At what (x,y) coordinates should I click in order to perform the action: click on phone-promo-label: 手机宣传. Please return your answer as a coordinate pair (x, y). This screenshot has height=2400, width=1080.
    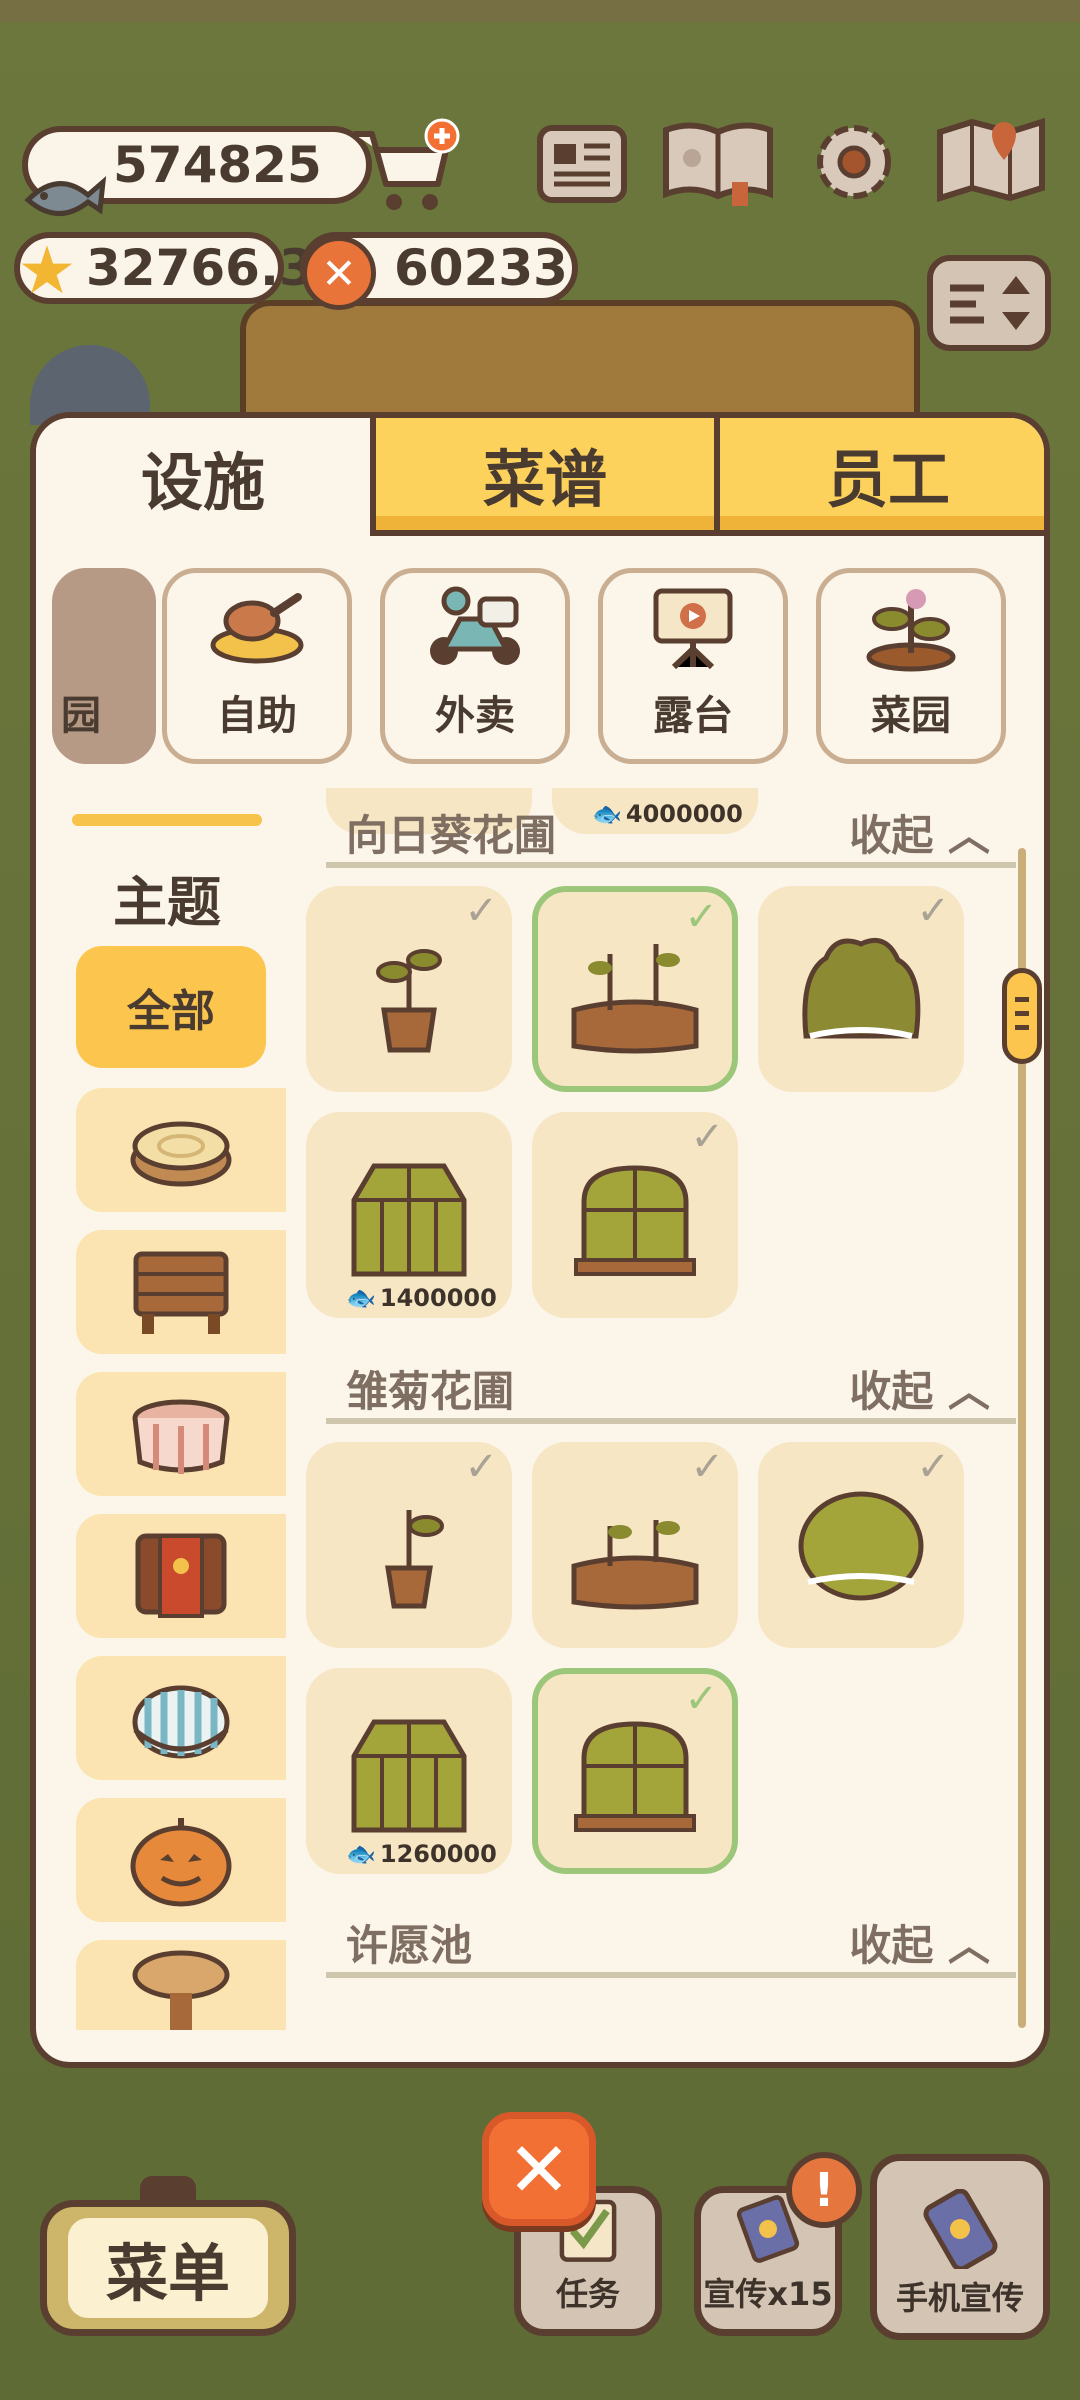
    Looking at the image, I should click on (959, 2298).